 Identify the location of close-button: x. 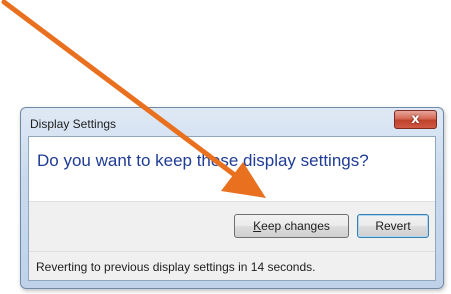
(415, 119).